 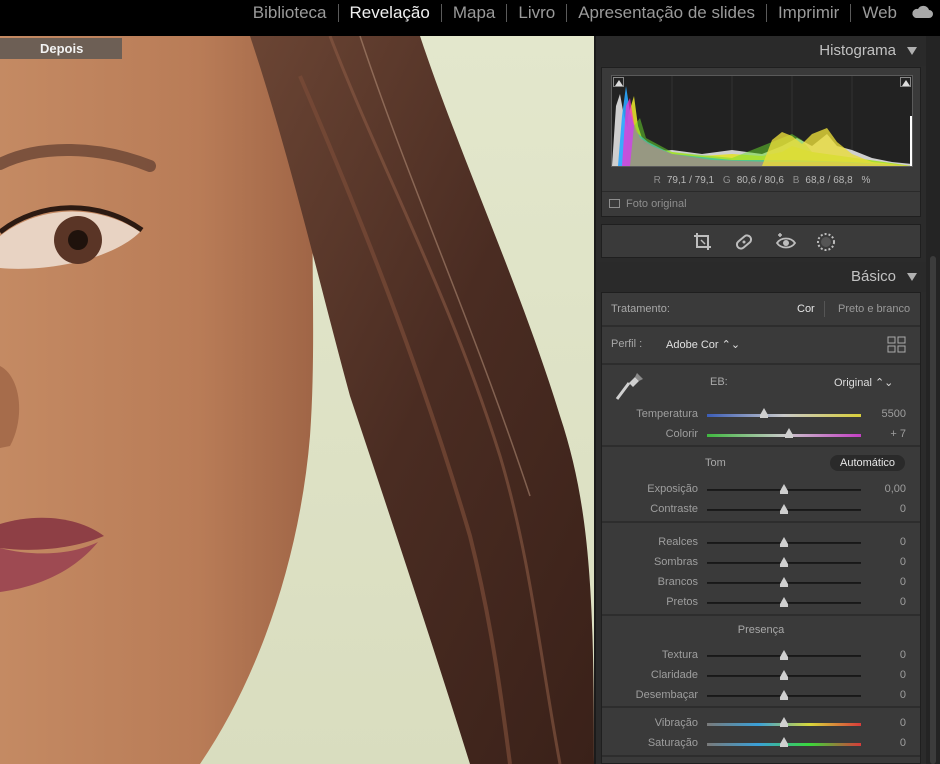 What do you see at coordinates (873, 276) in the screenshot?
I see `basic-title: Básico` at bounding box center [873, 276].